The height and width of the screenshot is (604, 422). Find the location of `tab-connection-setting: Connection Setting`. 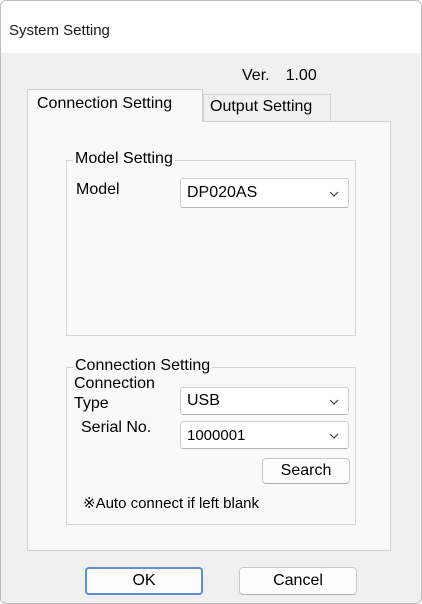

tab-connection-setting: Connection Setting is located at coordinates (115, 105).